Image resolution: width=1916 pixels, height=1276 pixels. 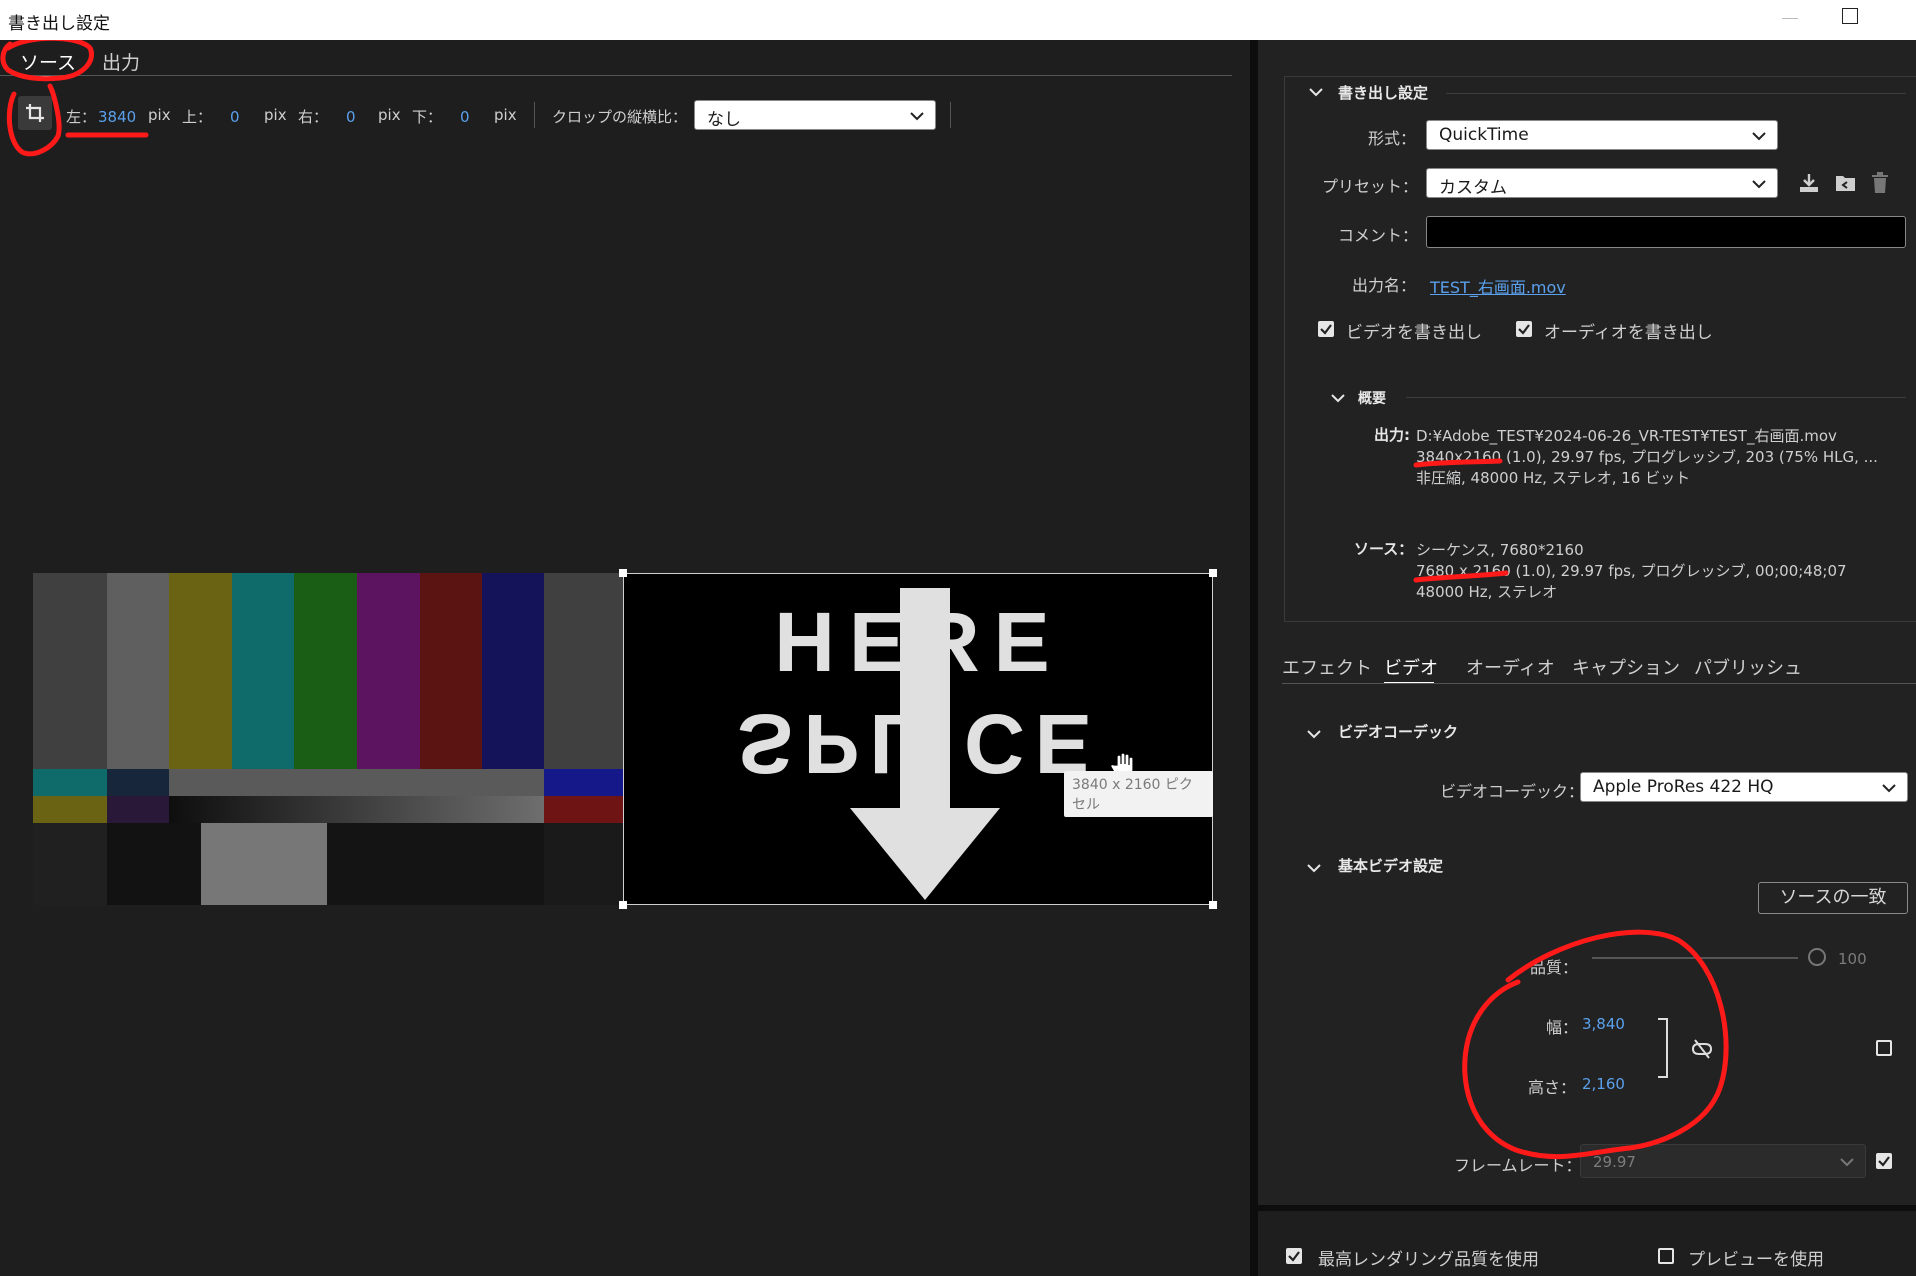 I want to click on checkmark-icon, so click(x=1294, y=1256).